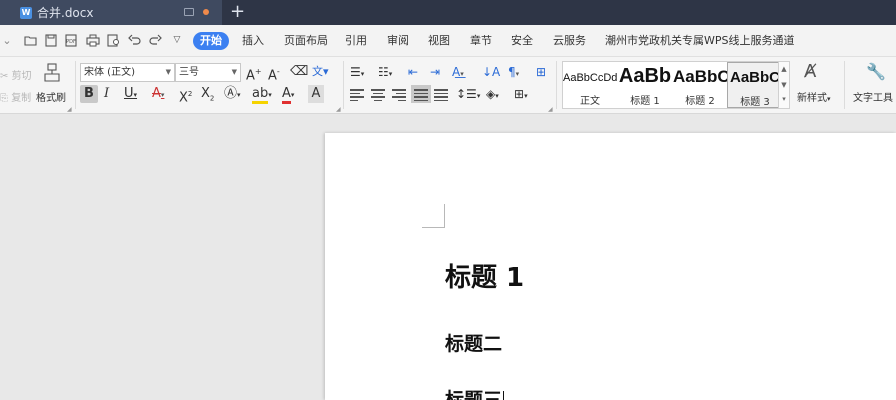 The width and height of the screenshot is (896, 400). Describe the element at coordinates (385, 72) in the screenshot. I see `numbered-list-icon: ☷▾` at that location.